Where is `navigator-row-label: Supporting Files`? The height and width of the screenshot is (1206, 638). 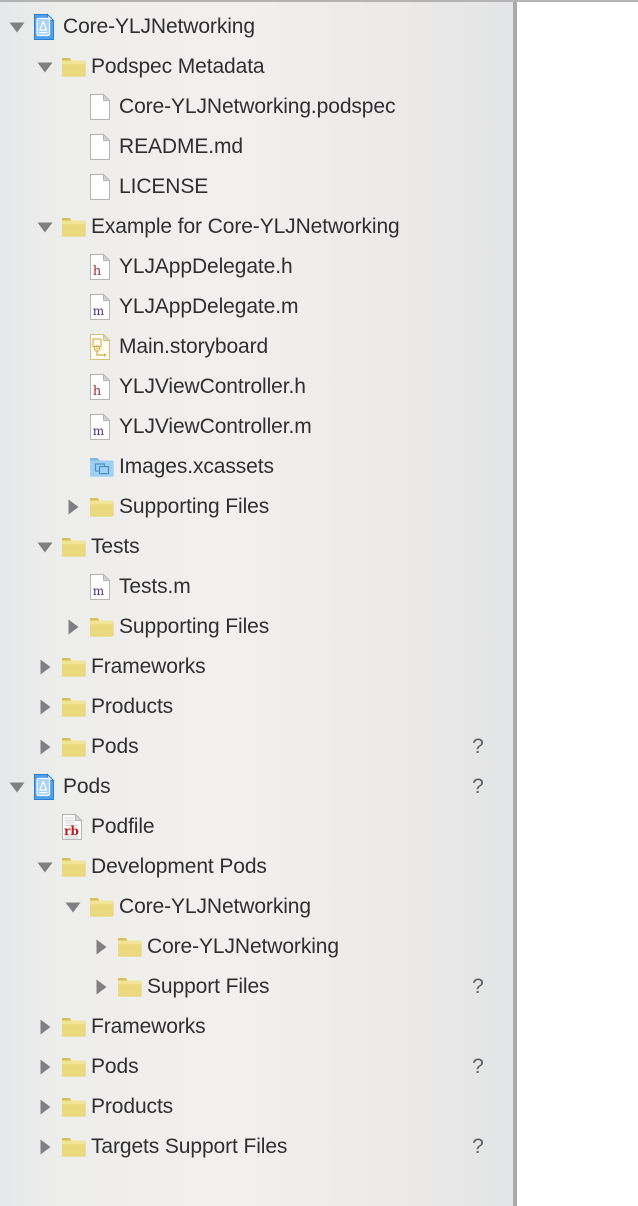
navigator-row-label: Supporting Files is located at coordinates (194, 506).